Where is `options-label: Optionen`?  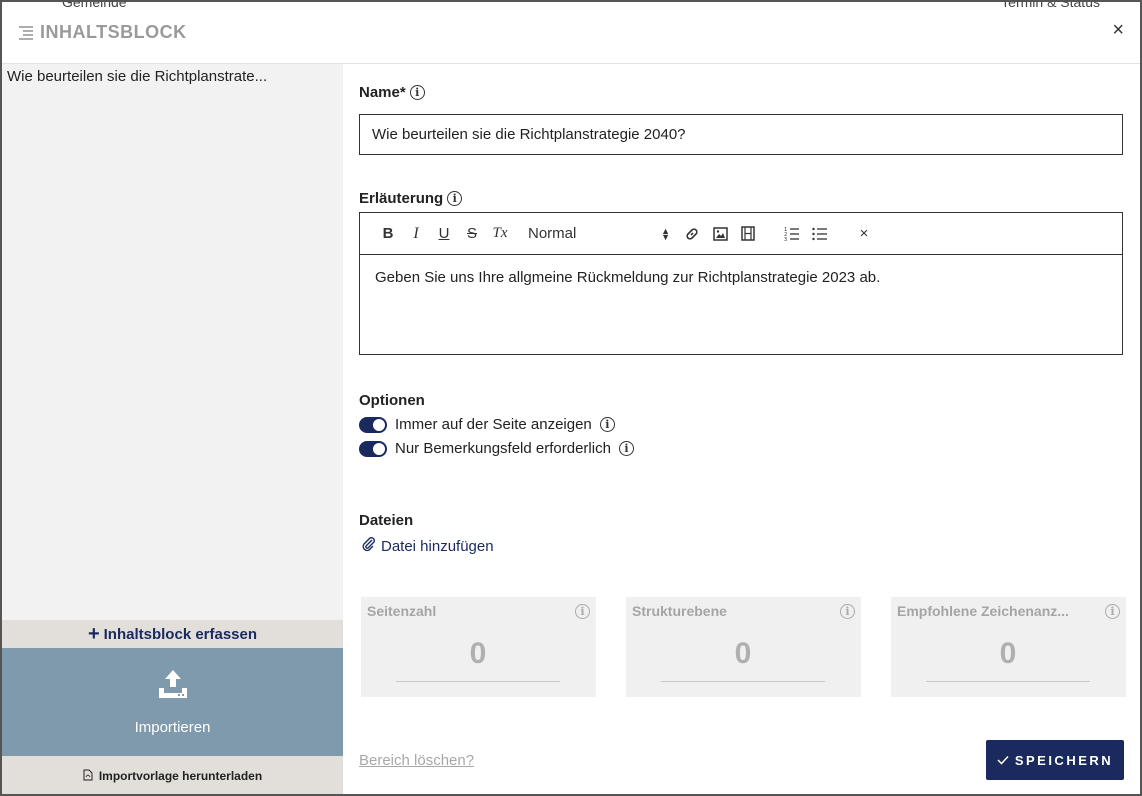
options-label: Optionen is located at coordinates (392, 400).